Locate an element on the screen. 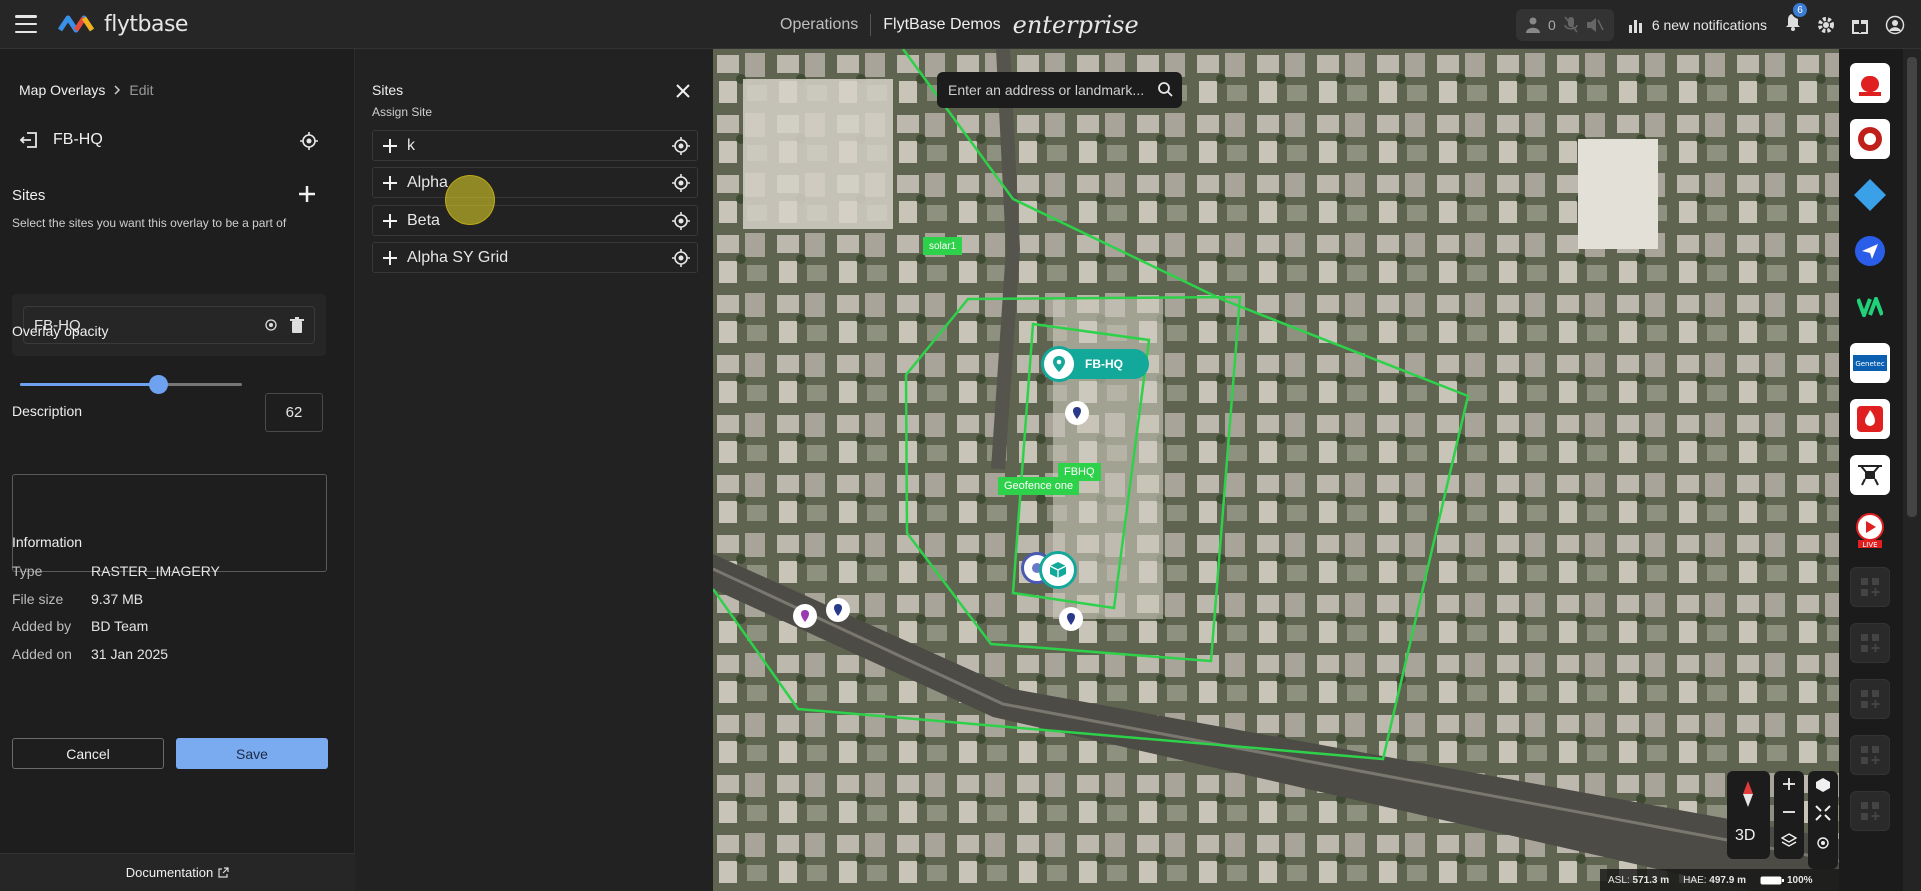 This screenshot has height=891, width=1921. cancel-button: Cancel is located at coordinates (88, 753).